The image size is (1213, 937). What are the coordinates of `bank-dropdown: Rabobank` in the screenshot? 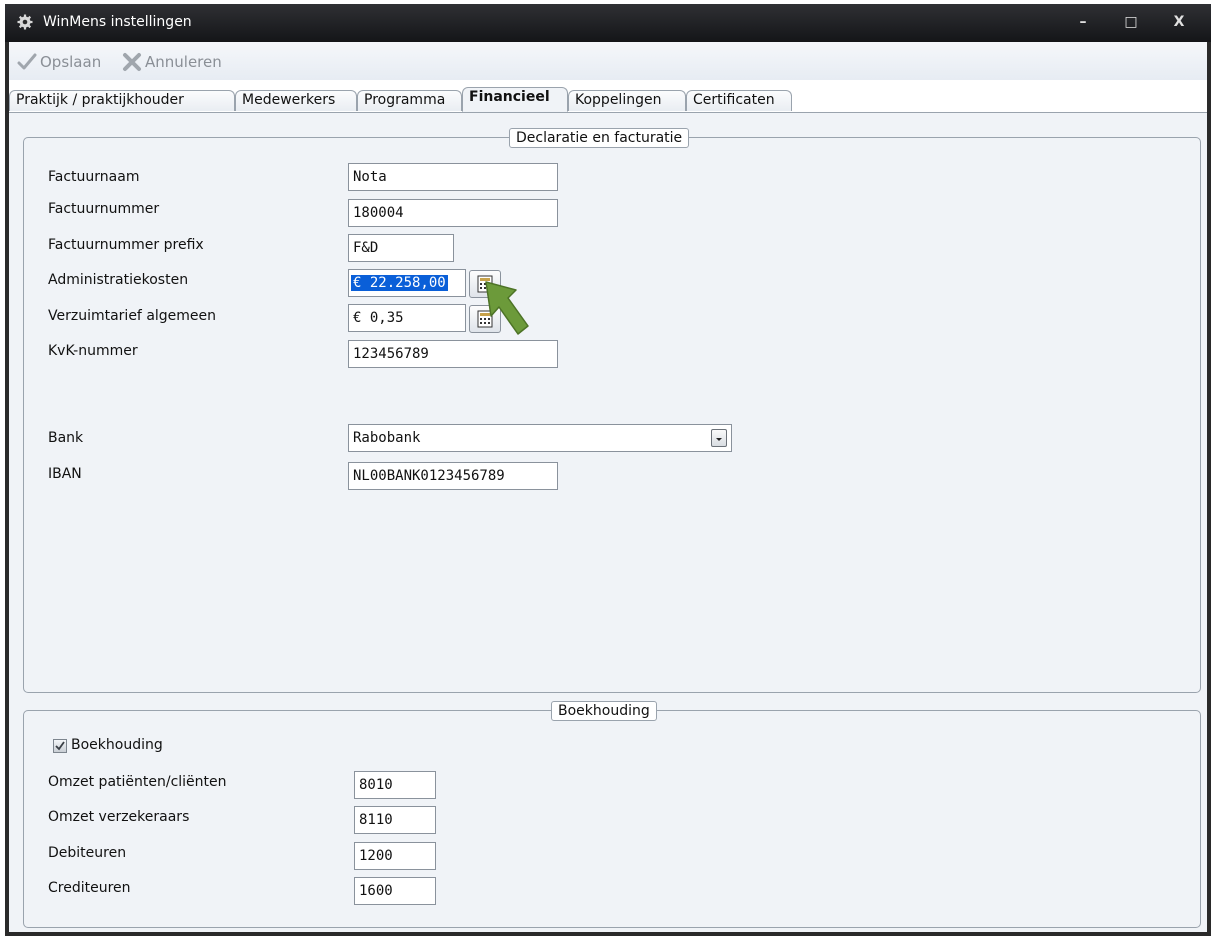 It's located at (540, 438).